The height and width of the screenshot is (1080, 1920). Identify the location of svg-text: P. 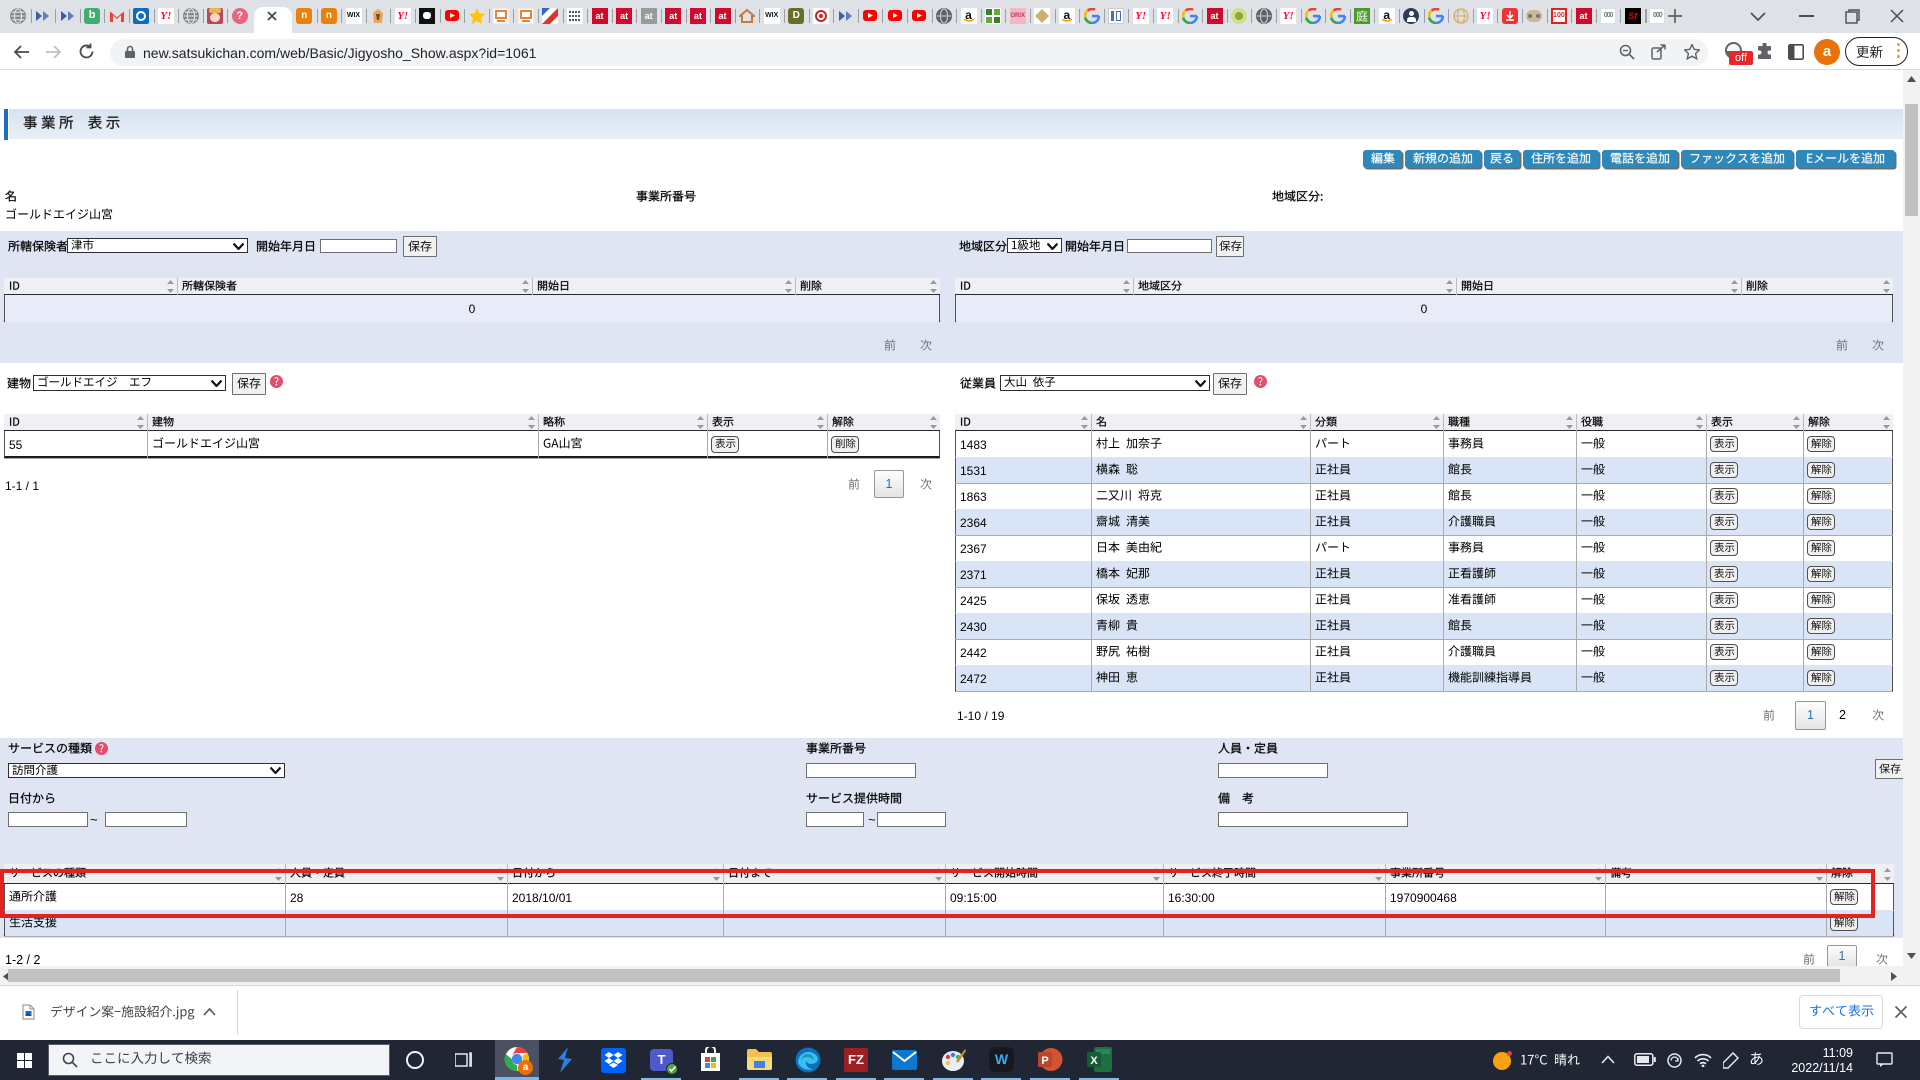
(1044, 1061).